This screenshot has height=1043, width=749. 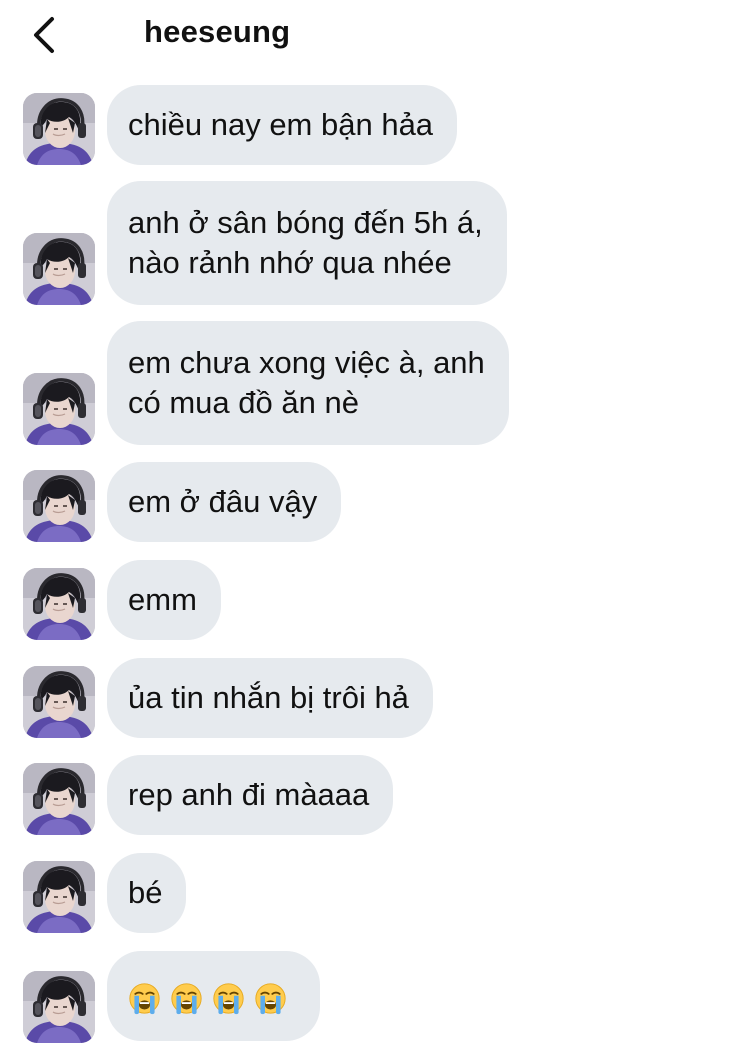 I want to click on message-bubble: ủa tin nhắn bị trôi hả, so click(x=270, y=698).